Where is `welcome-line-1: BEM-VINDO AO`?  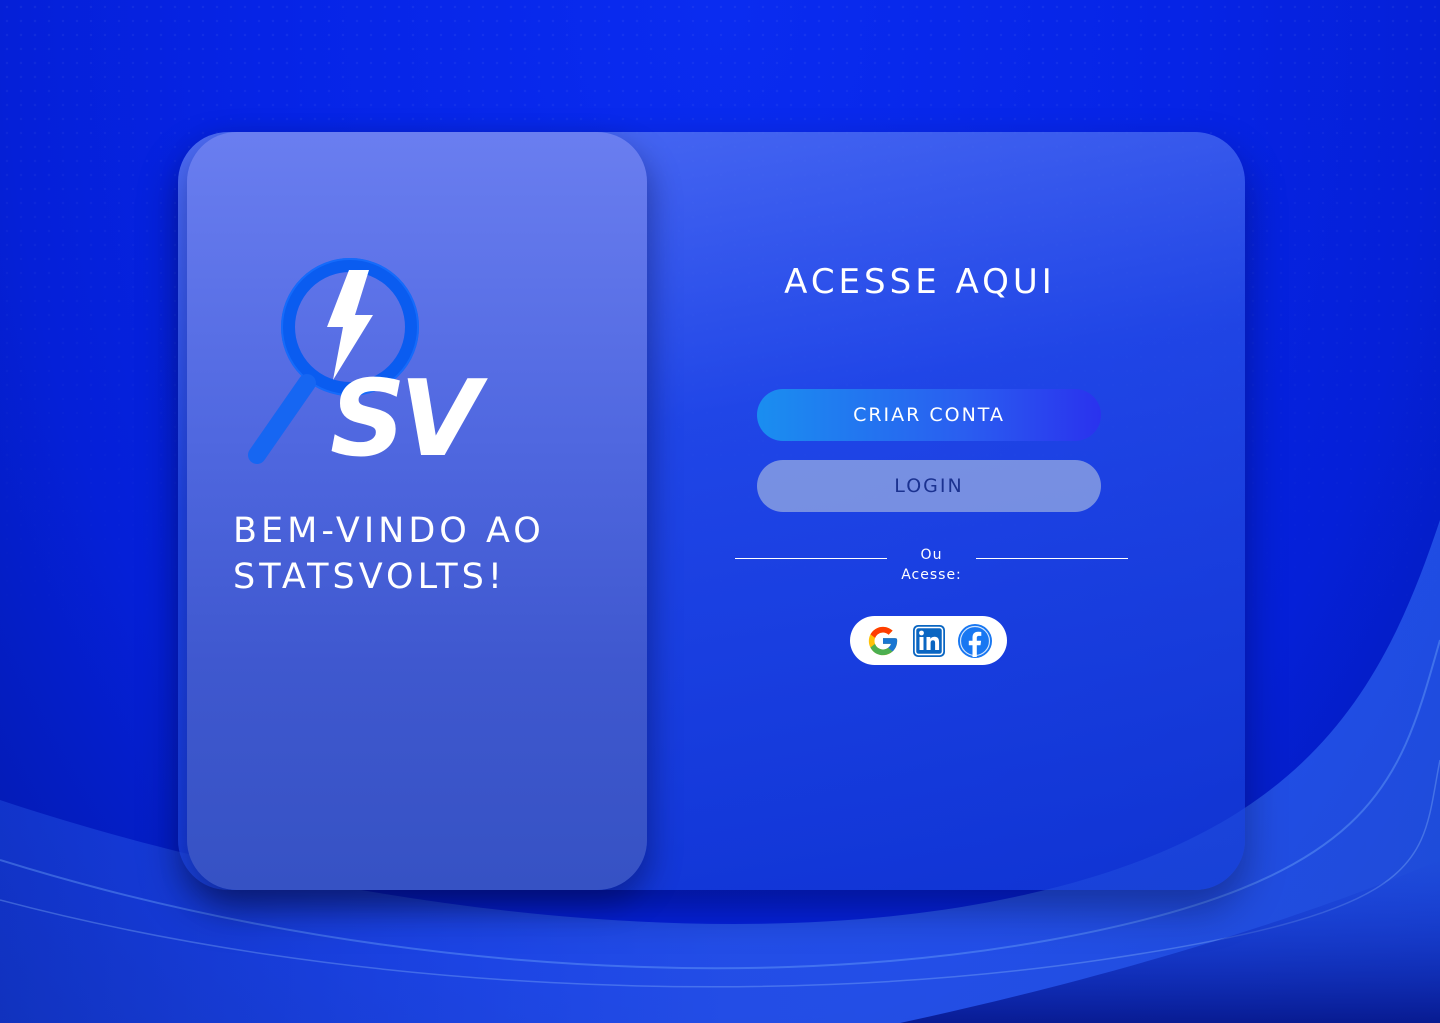 welcome-line-1: BEM-VINDO AO is located at coordinates (389, 531).